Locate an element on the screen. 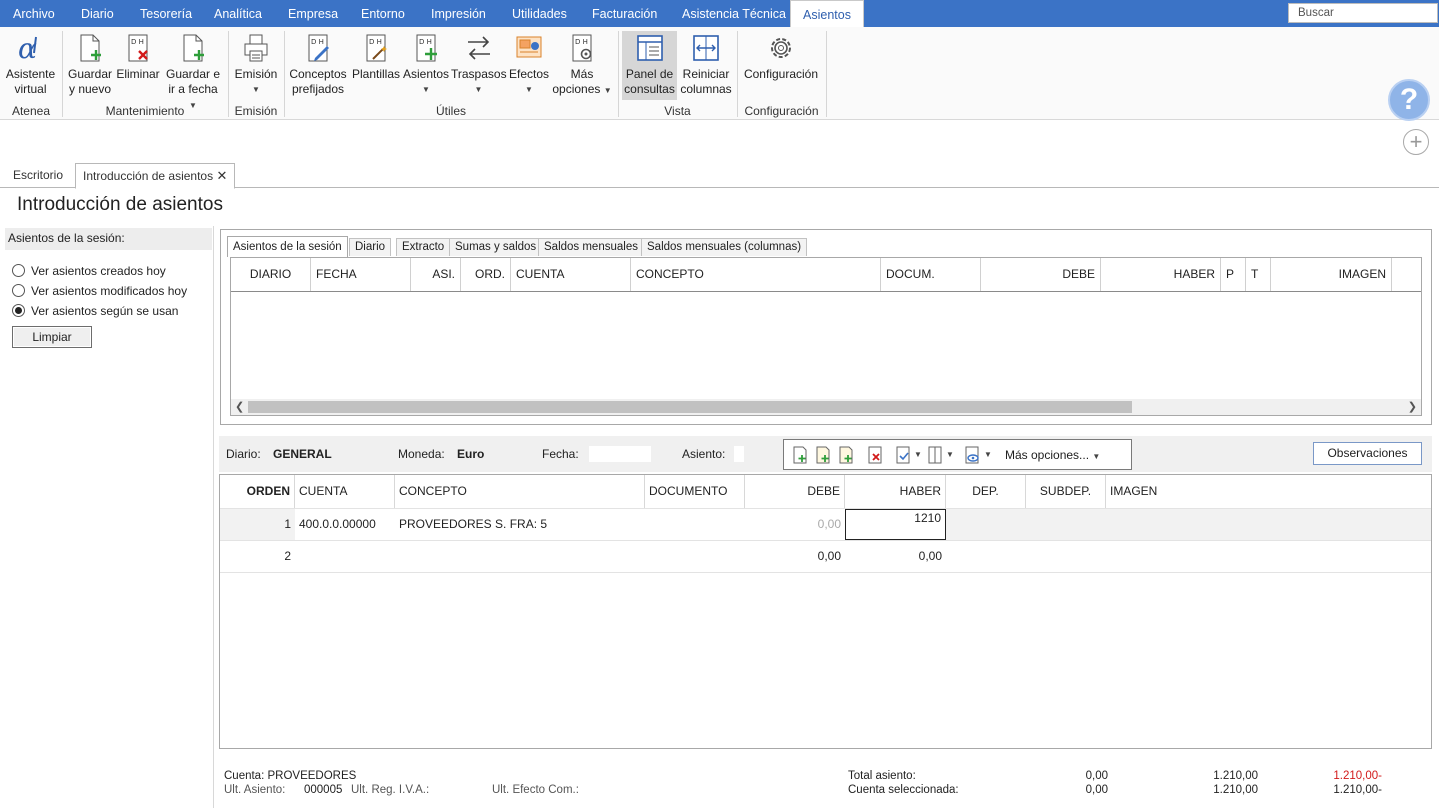  asistente-virtual-button: α Asistente virtual is located at coordinates (30, 65).